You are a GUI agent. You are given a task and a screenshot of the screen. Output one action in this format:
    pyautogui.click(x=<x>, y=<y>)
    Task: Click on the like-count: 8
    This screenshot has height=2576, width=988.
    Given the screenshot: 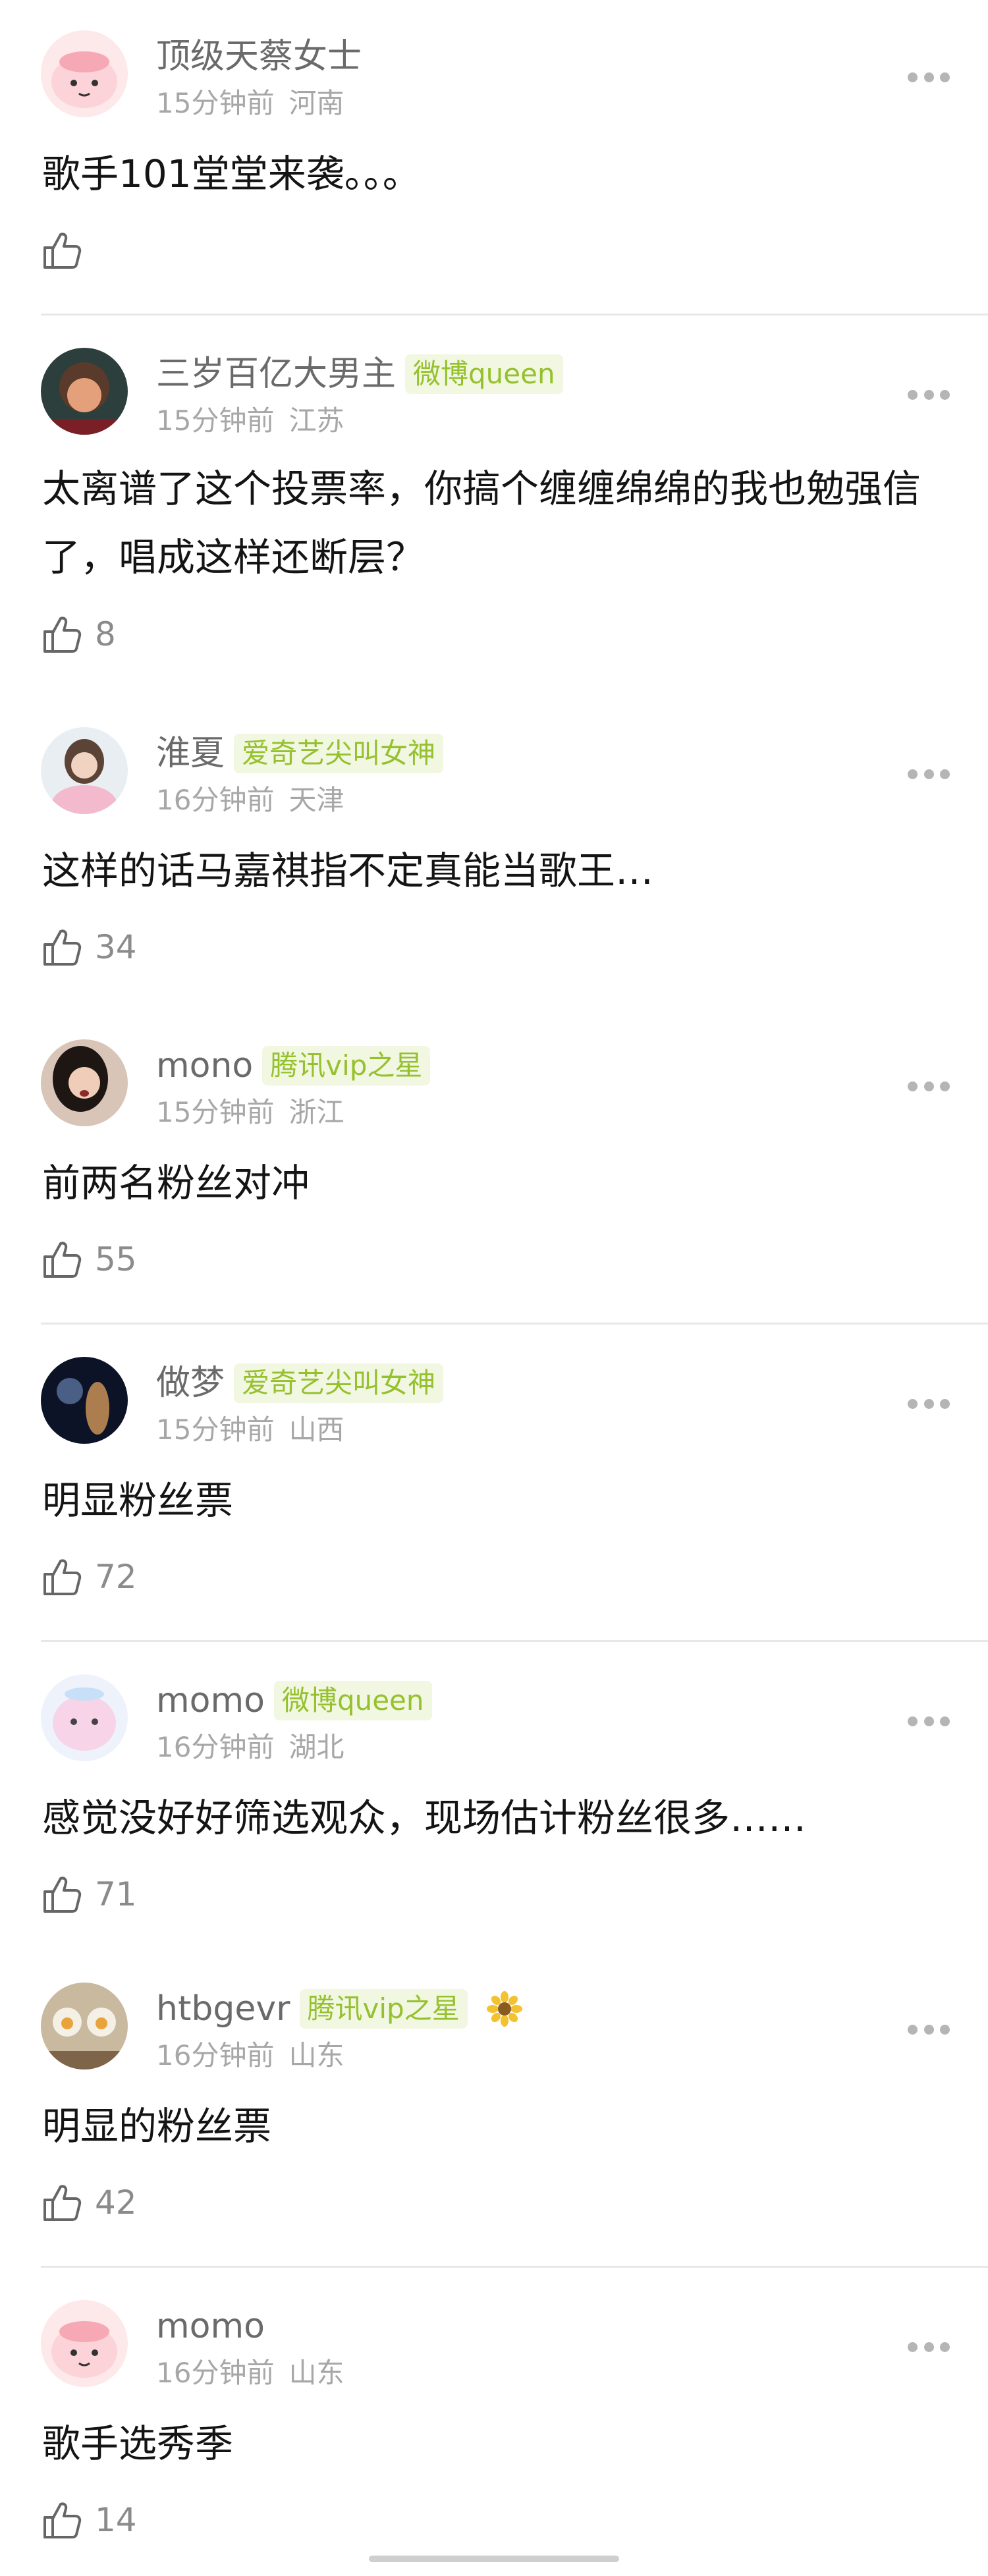 What is the action you would take?
    pyautogui.click(x=105, y=634)
    